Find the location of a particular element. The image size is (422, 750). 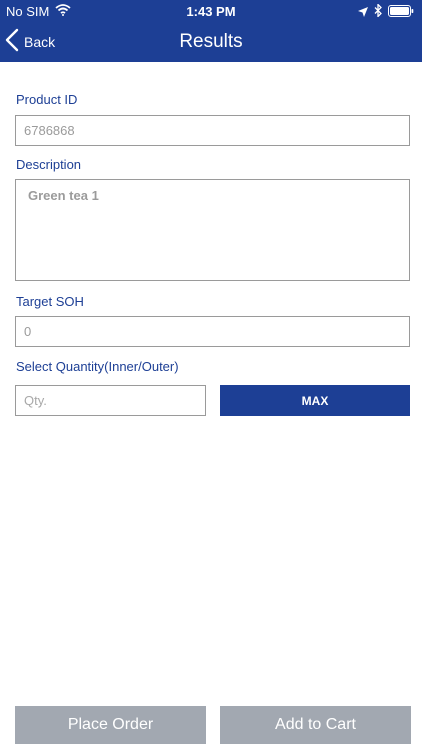

add-to-cart-button: Add to Cart is located at coordinates (315, 725).